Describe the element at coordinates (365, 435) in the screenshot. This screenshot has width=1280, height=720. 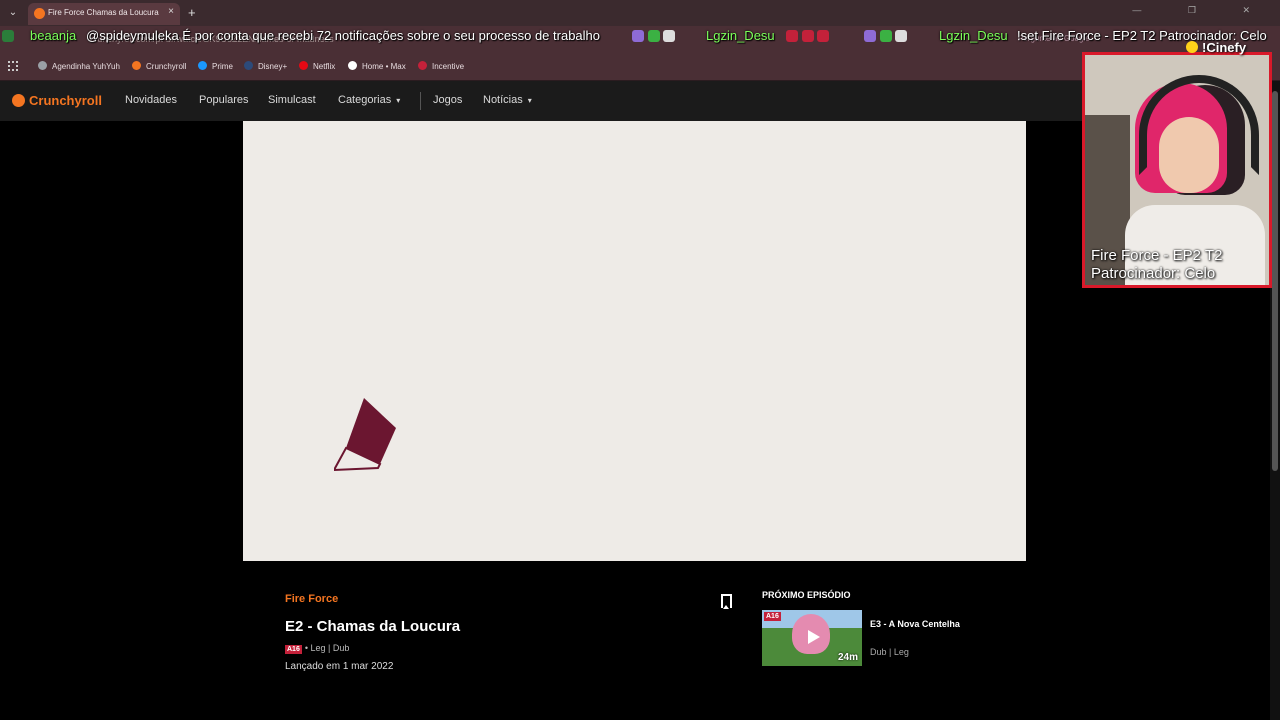
I see `video-frame-book-illustration` at that location.